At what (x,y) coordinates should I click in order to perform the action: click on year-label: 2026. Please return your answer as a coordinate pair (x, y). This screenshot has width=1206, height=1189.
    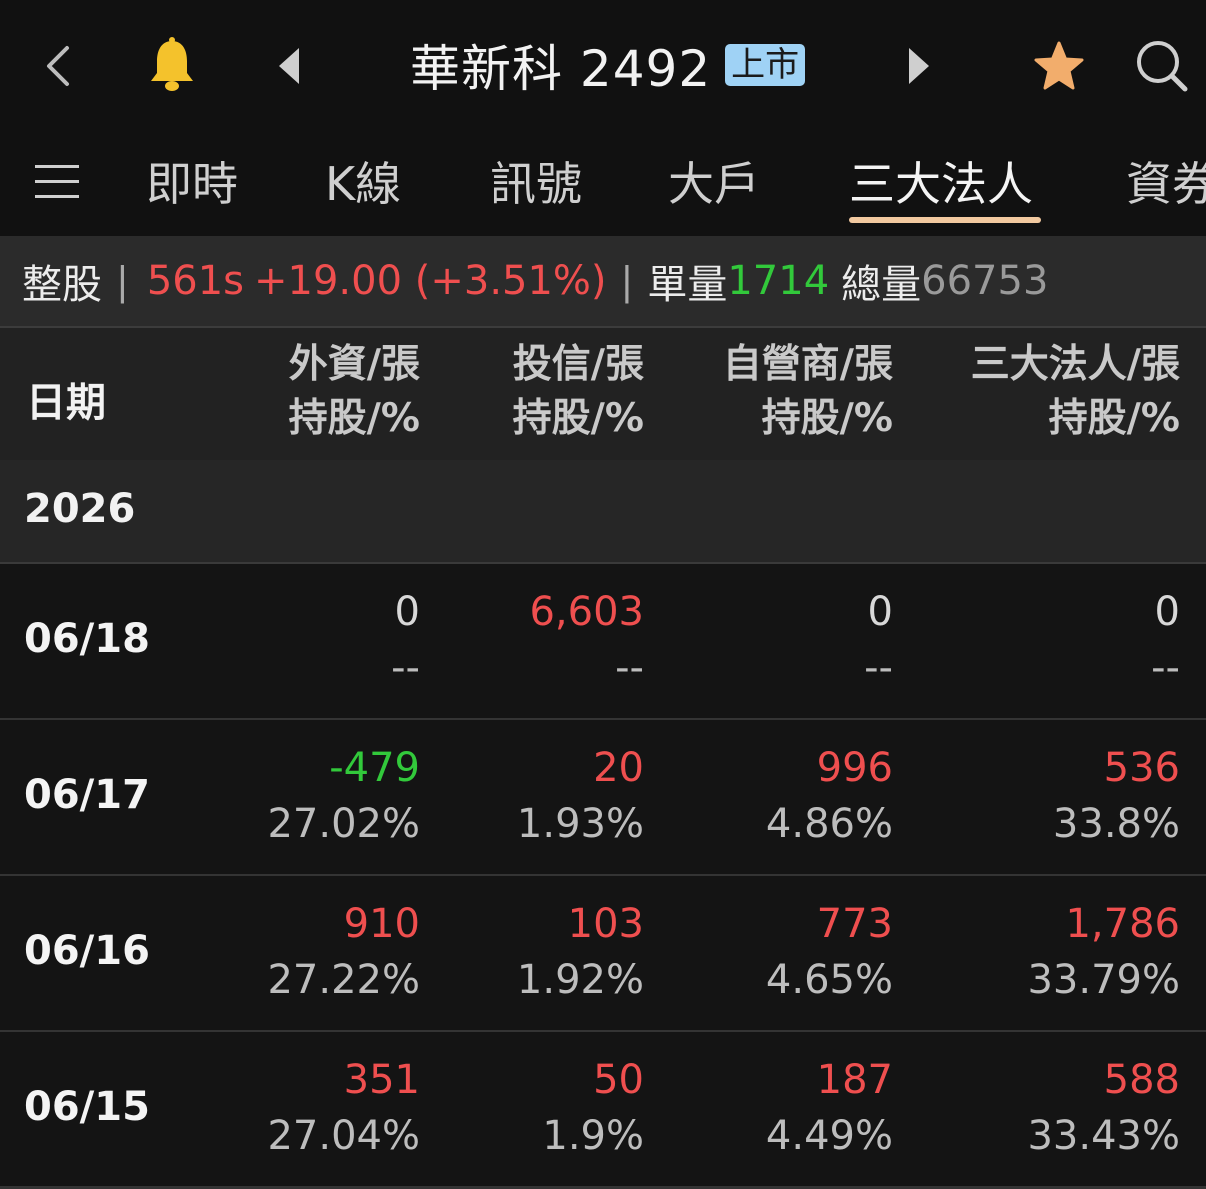
    Looking at the image, I should click on (80, 509).